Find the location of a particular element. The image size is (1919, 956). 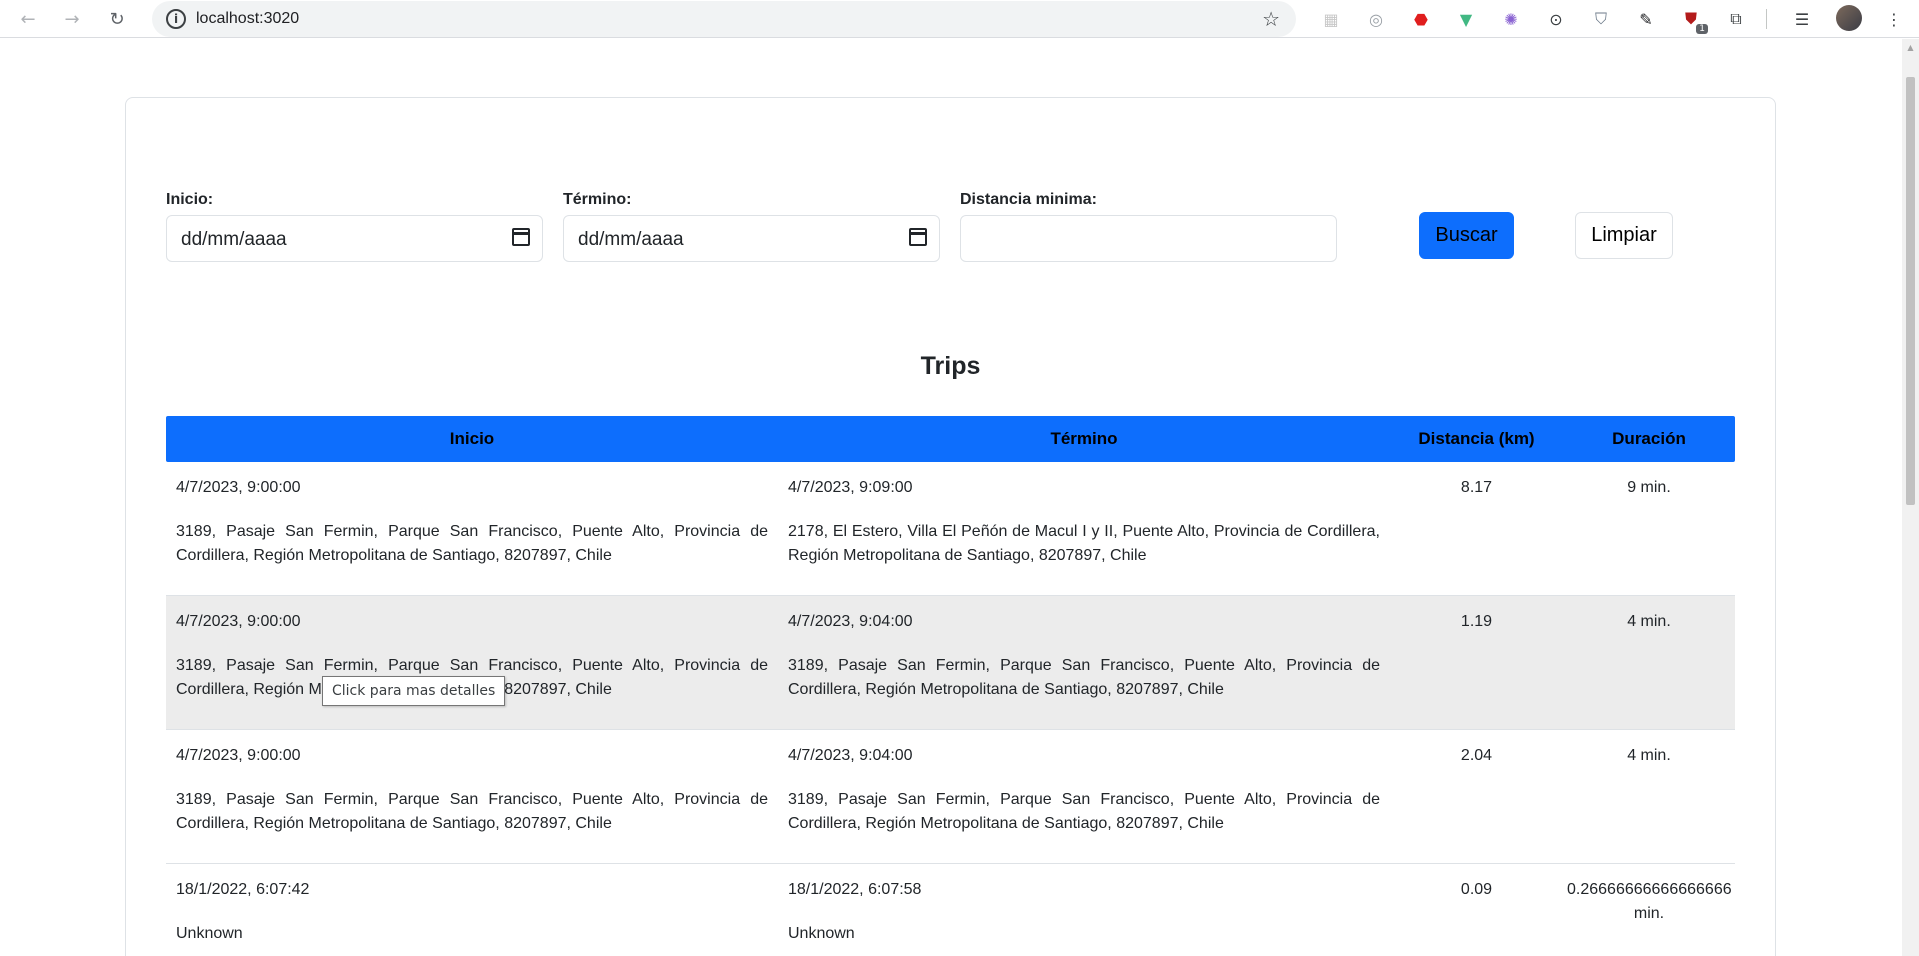

reload-icon: ↻ is located at coordinates (117, 19).